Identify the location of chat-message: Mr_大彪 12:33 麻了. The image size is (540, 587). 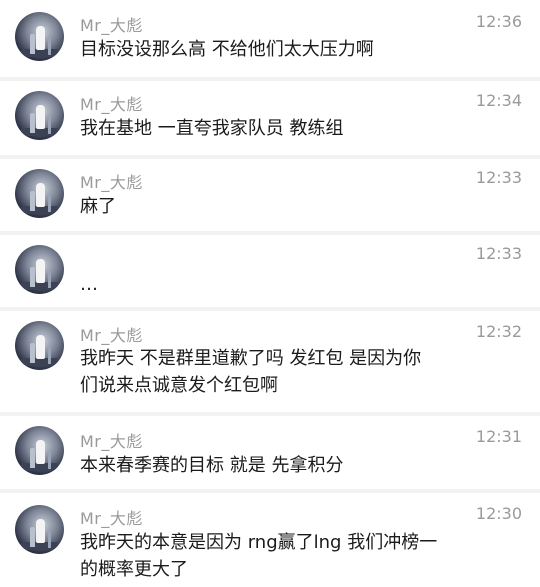
(270, 195).